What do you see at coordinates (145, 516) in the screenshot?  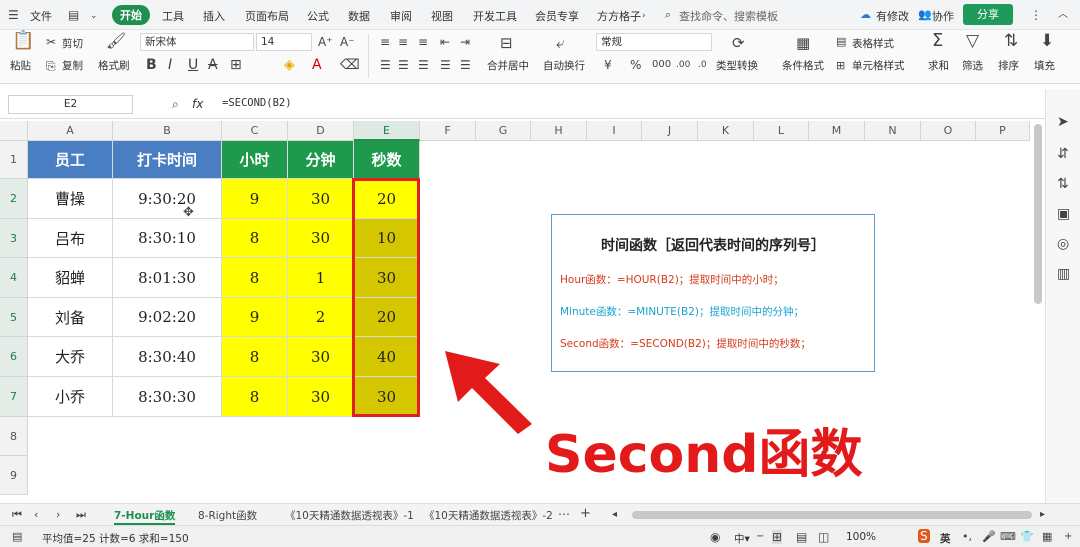 I see `sheet-tab-hour: 7-Hour函数` at bounding box center [145, 516].